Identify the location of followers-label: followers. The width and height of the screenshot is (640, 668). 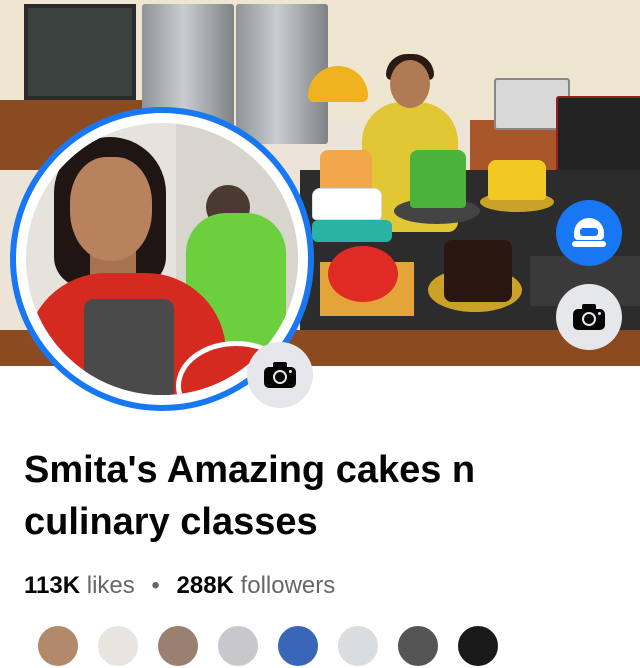
(288, 585).